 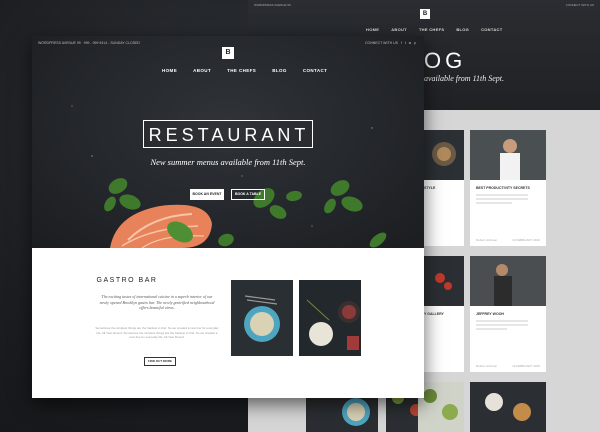 I want to click on blog-card: Y GALLERY, so click(x=441, y=314).